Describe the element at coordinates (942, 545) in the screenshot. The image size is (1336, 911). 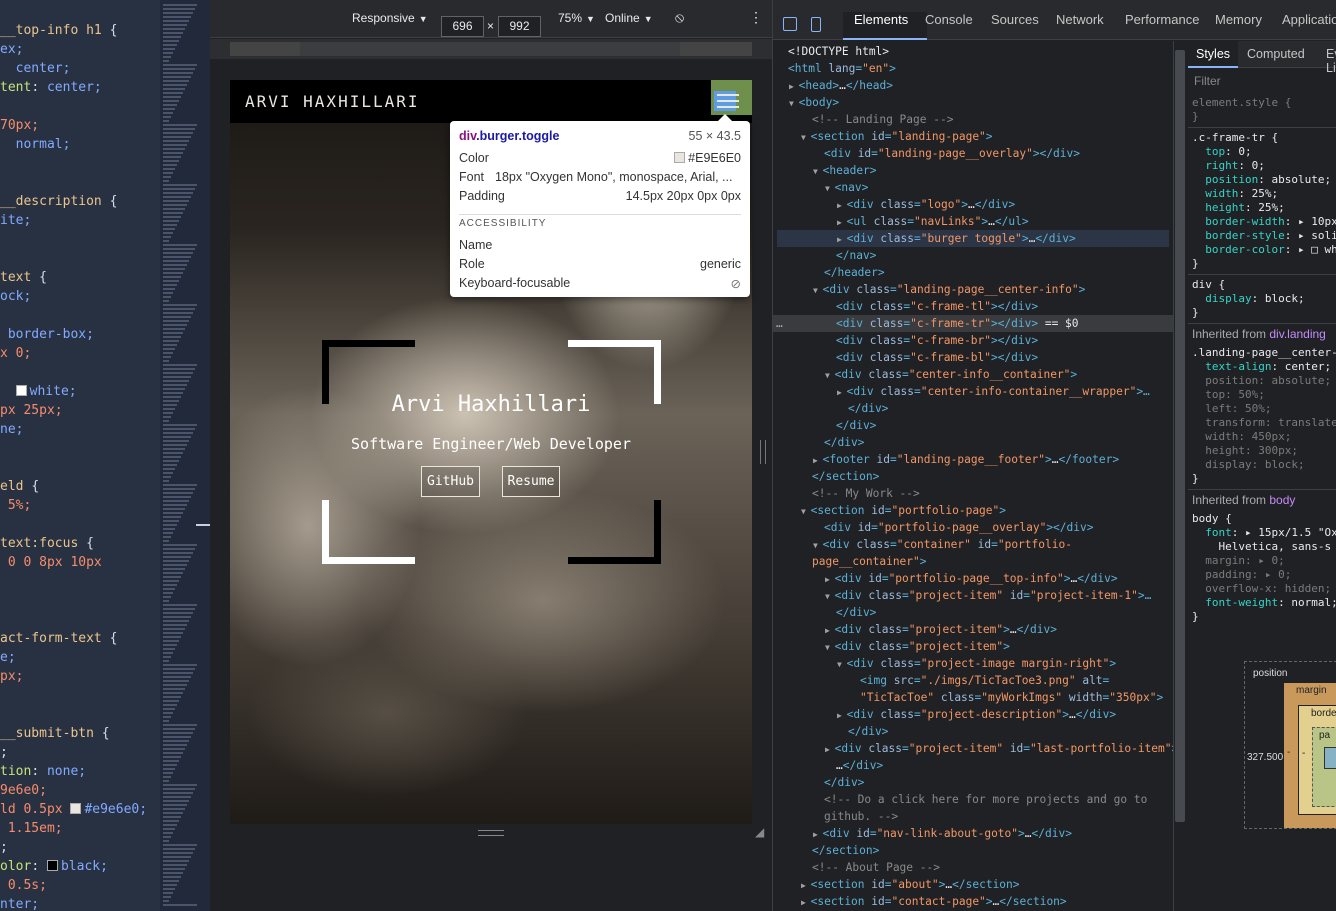
I see `dom-node: ▼ <div class="container" id="portfolio-` at that location.